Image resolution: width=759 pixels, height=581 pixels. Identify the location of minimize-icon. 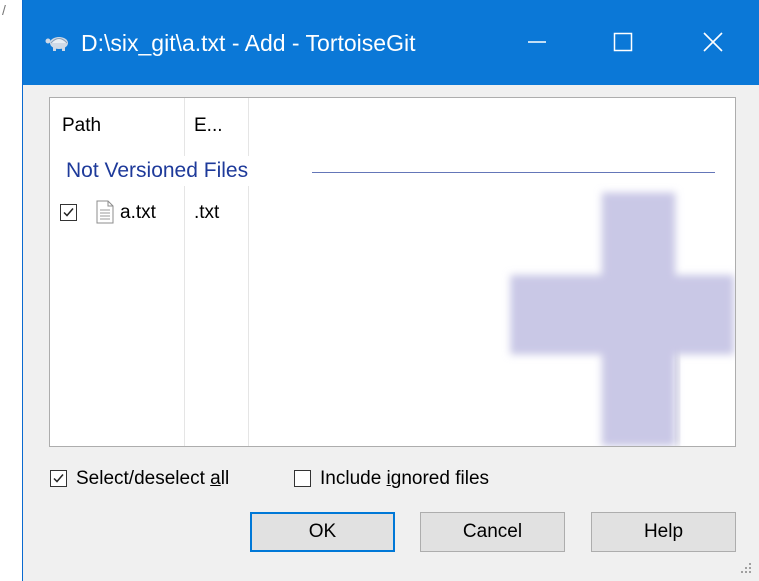
(537, 42).